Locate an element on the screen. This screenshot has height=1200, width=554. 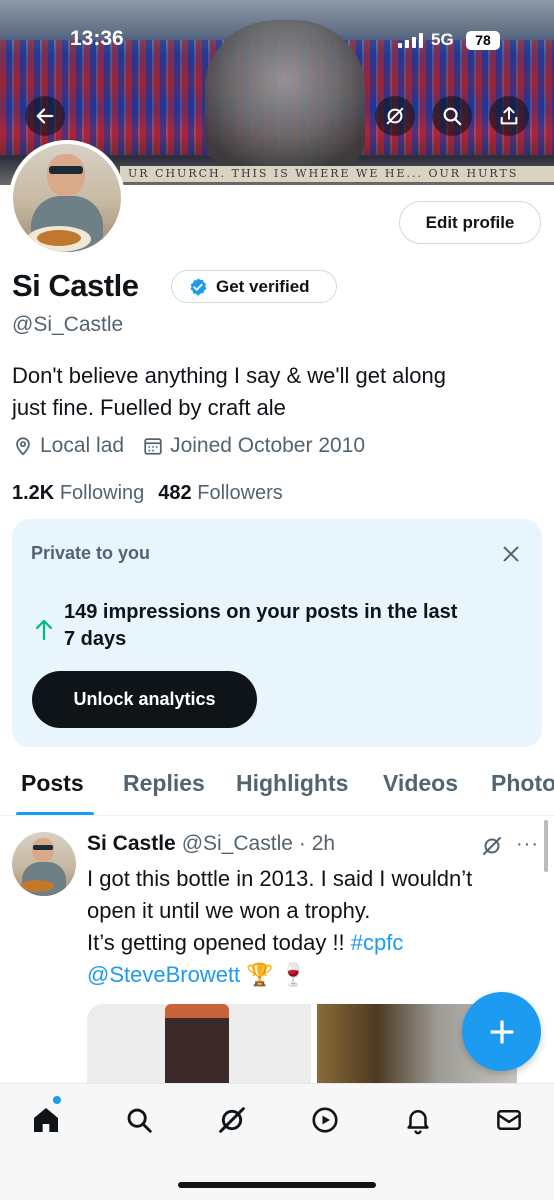
network-type: 5G is located at coordinates (442, 39).